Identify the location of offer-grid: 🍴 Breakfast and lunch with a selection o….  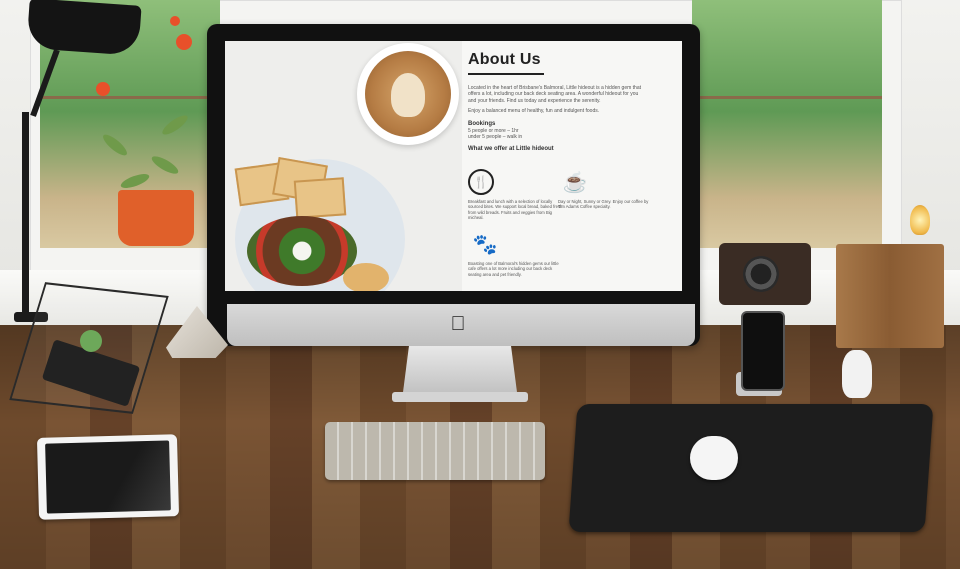
(573, 229).